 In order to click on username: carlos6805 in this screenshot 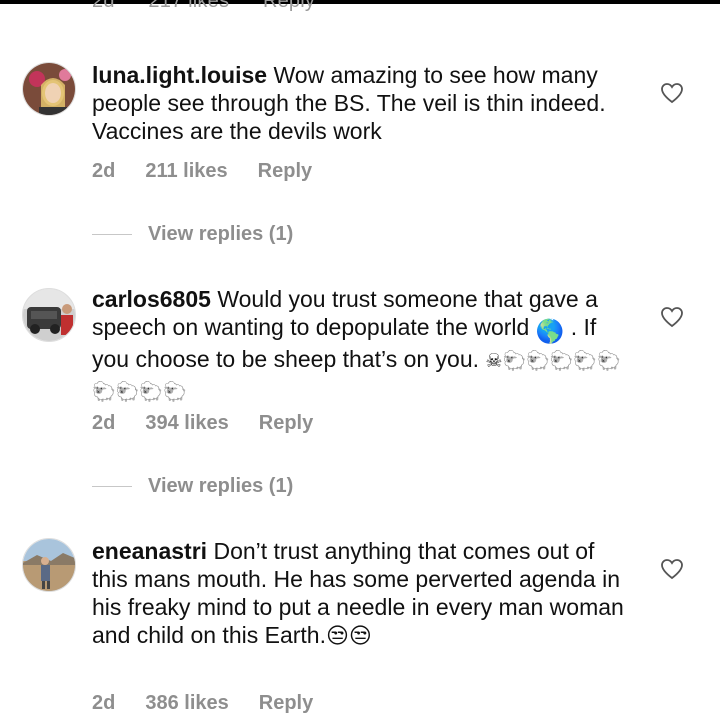, I will do `click(151, 299)`.